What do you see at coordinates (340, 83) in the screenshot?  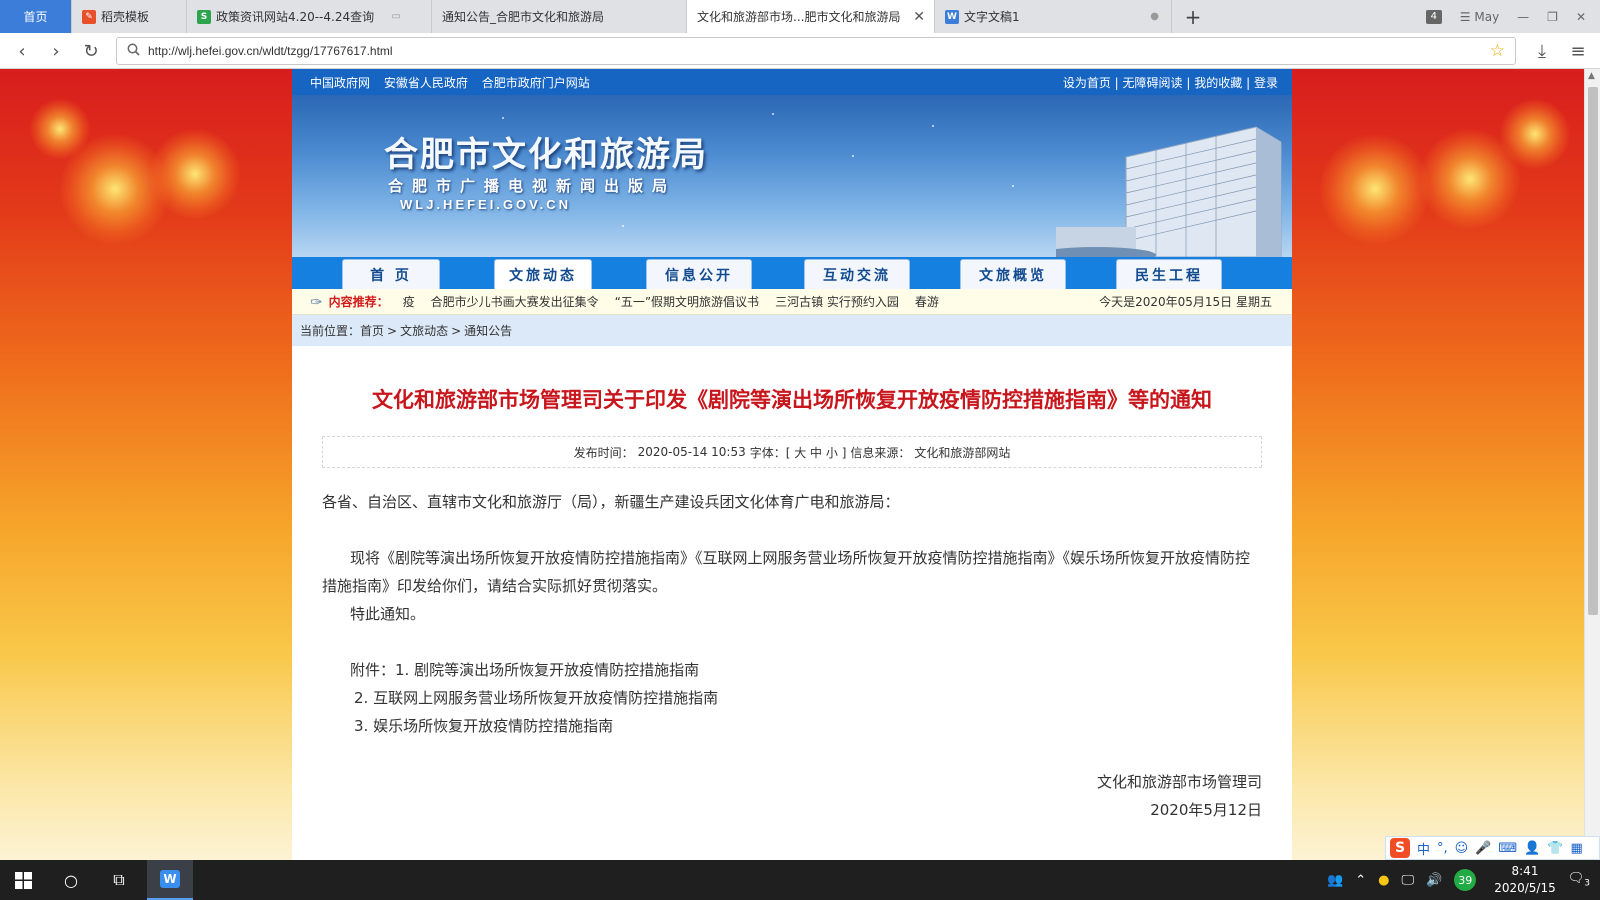 I see `gov-link-china: 中国政府网` at bounding box center [340, 83].